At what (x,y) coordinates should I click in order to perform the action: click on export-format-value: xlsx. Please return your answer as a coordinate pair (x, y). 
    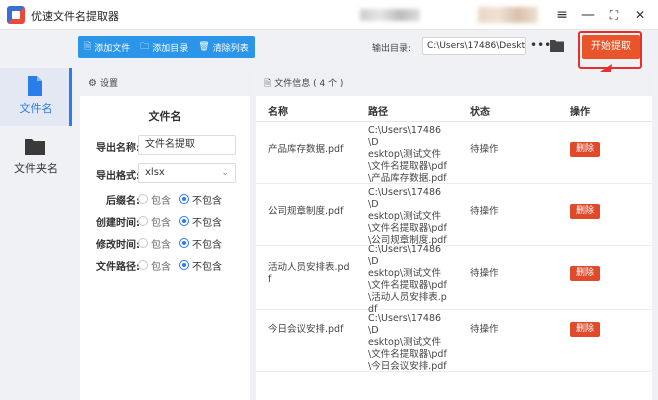
    Looking at the image, I should click on (155, 172).